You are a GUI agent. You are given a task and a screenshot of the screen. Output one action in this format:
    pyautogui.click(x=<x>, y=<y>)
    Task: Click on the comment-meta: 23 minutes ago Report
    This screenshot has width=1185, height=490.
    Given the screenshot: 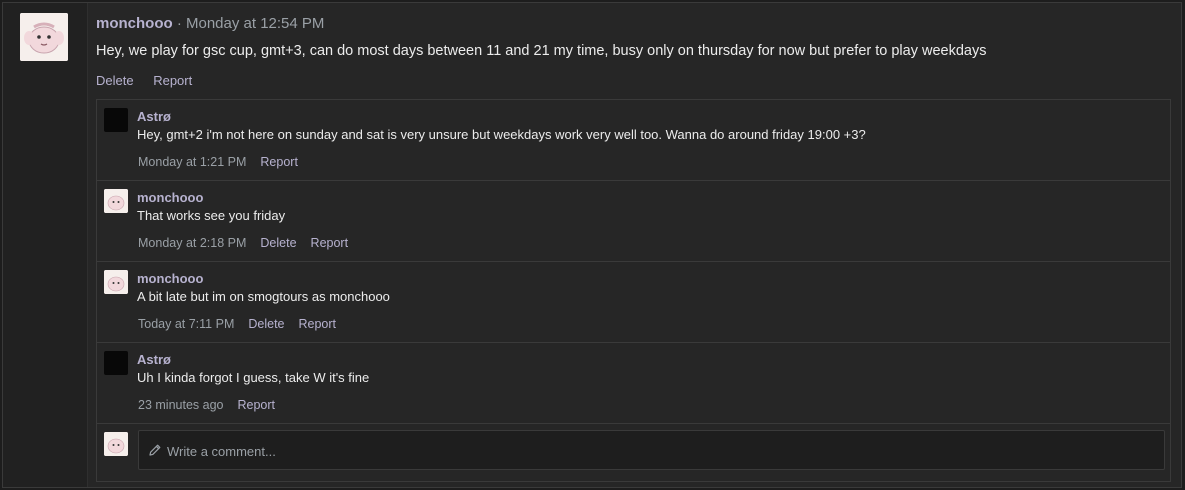 What is the action you would take?
    pyautogui.click(x=206, y=405)
    